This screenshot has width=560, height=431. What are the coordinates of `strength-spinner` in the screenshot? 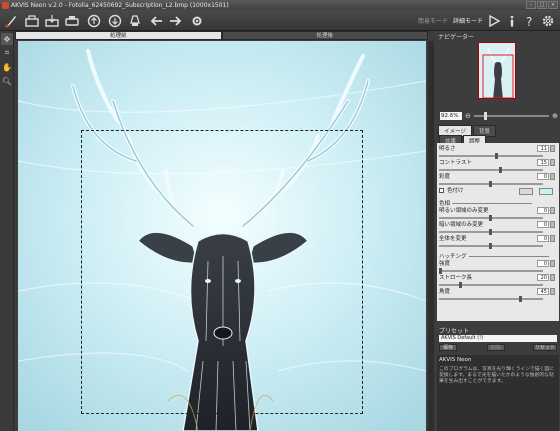 It's located at (552, 263).